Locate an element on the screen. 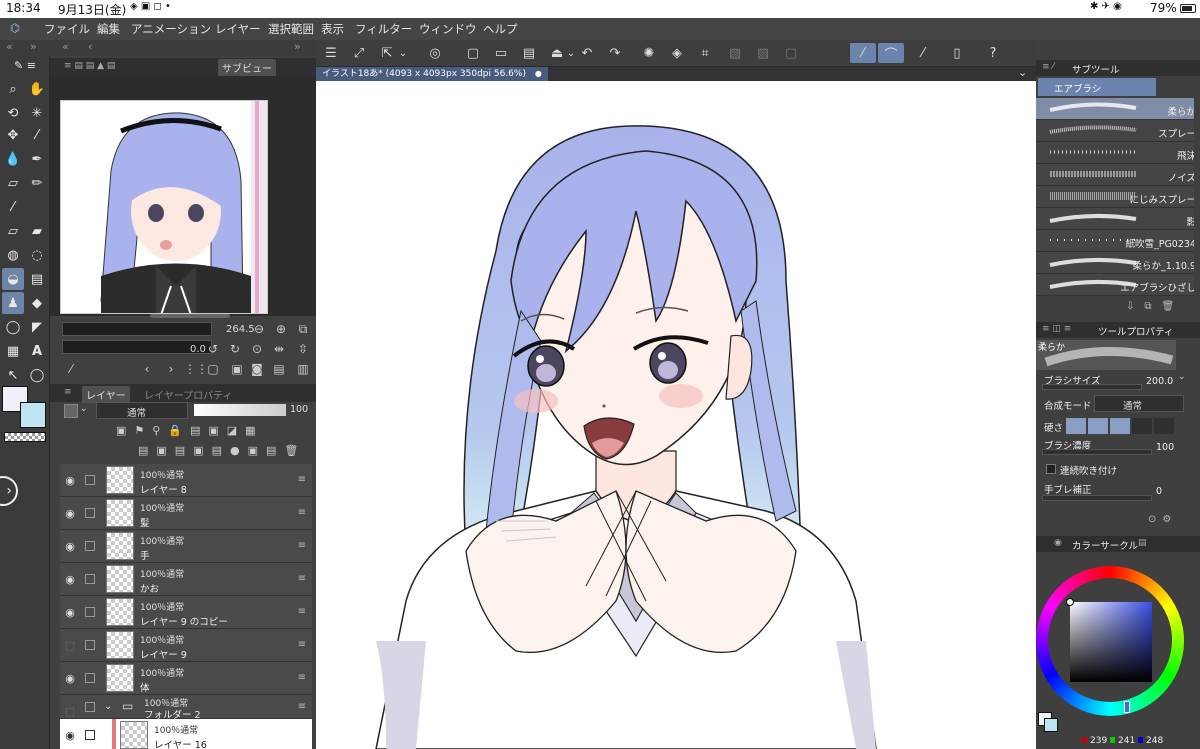  share-icon: ⇱ is located at coordinates (387, 53).